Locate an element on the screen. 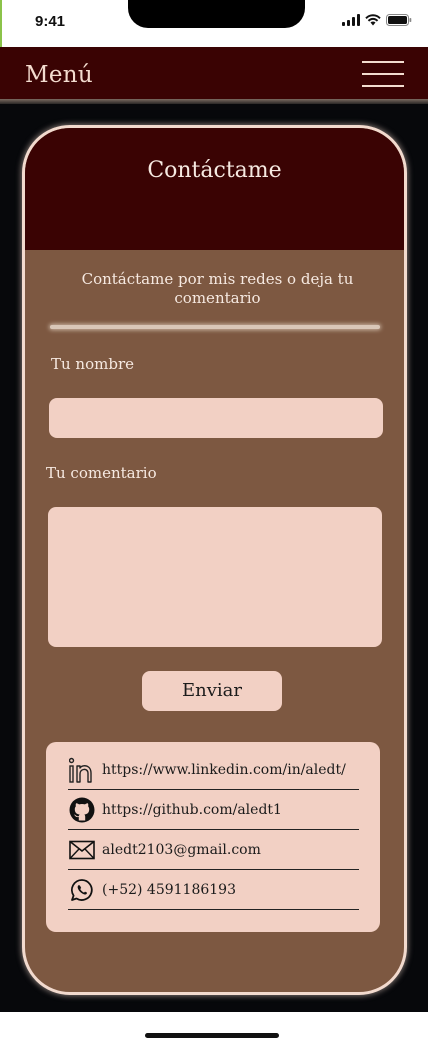 Image resolution: width=428 pixels, height=1046 pixels. status-icons is located at coordinates (377, 20).